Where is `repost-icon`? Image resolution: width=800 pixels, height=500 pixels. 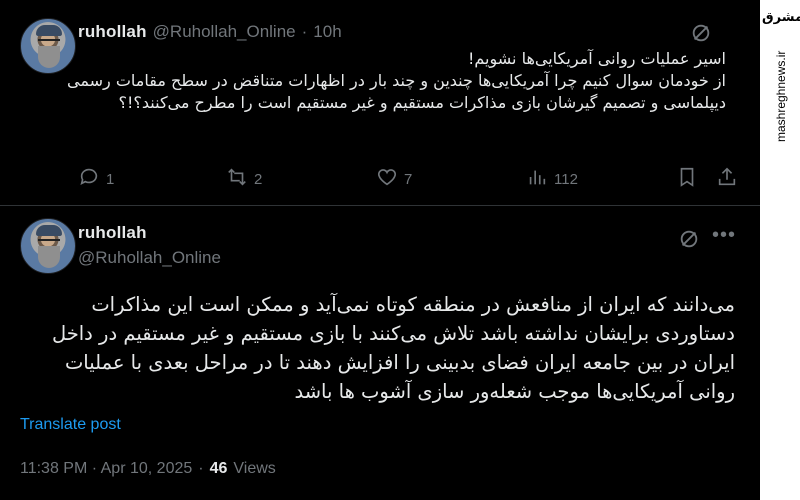
repost-icon is located at coordinates (237, 179).